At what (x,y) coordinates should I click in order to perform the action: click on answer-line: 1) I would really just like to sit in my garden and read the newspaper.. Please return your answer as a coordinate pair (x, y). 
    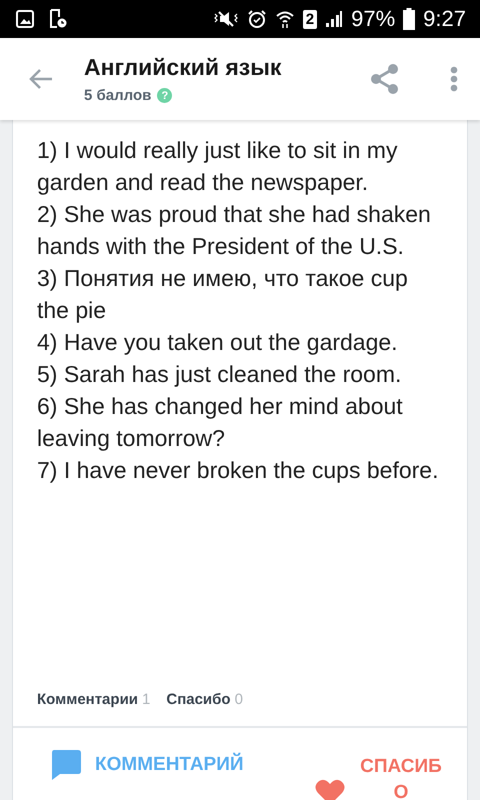
    Looking at the image, I should click on (217, 166).